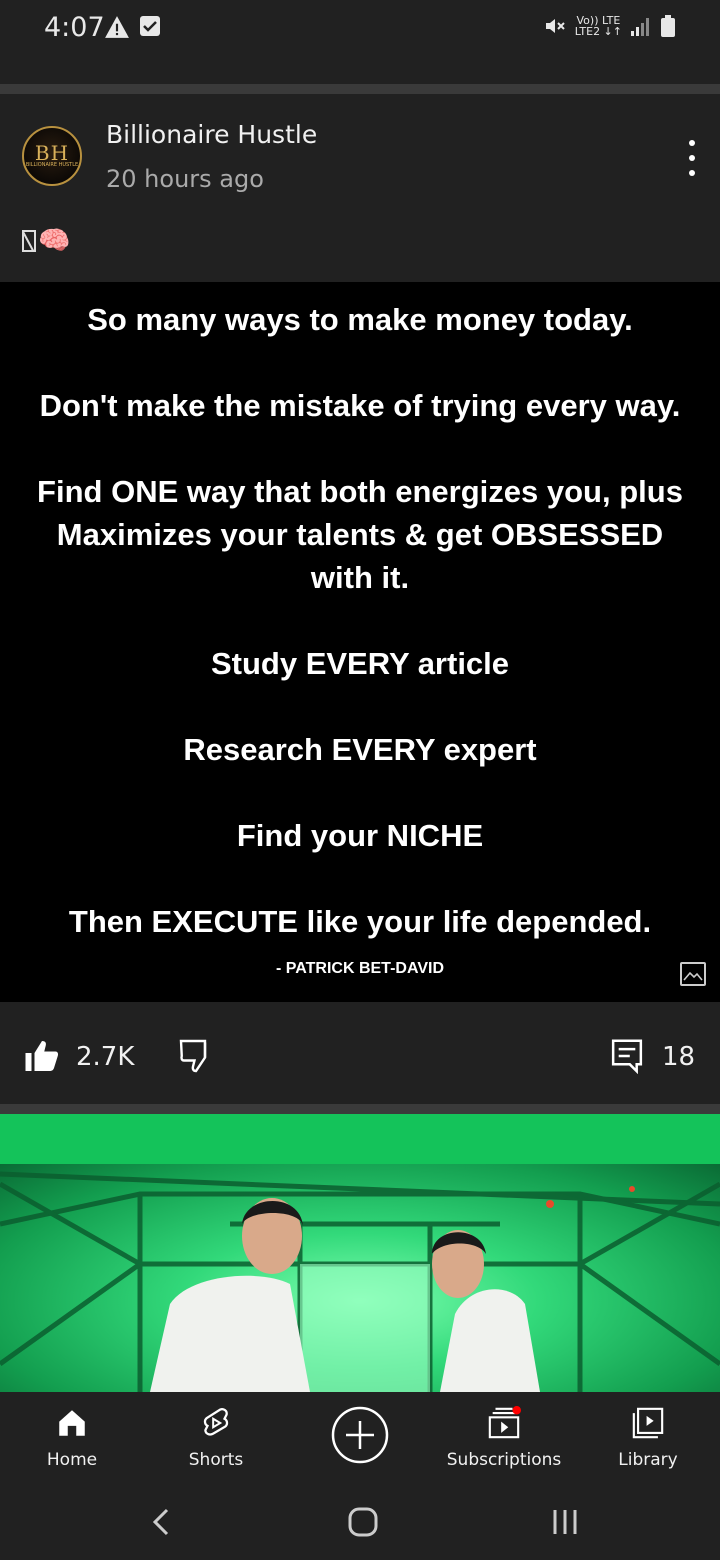 This screenshot has height=1560, width=720. What do you see at coordinates (216, 1422) in the screenshot?
I see `shorts-icon` at bounding box center [216, 1422].